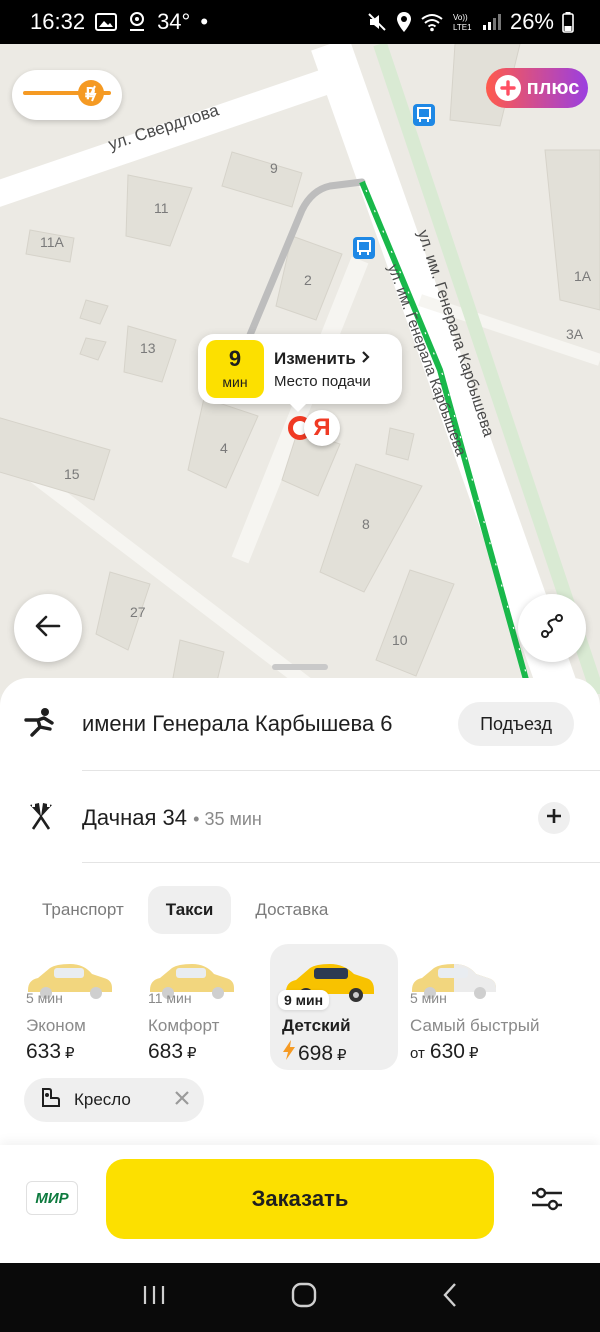 This screenshot has width=600, height=1332. What do you see at coordinates (516, 724) in the screenshot?
I see `entrance-button: Подъезд` at bounding box center [516, 724].